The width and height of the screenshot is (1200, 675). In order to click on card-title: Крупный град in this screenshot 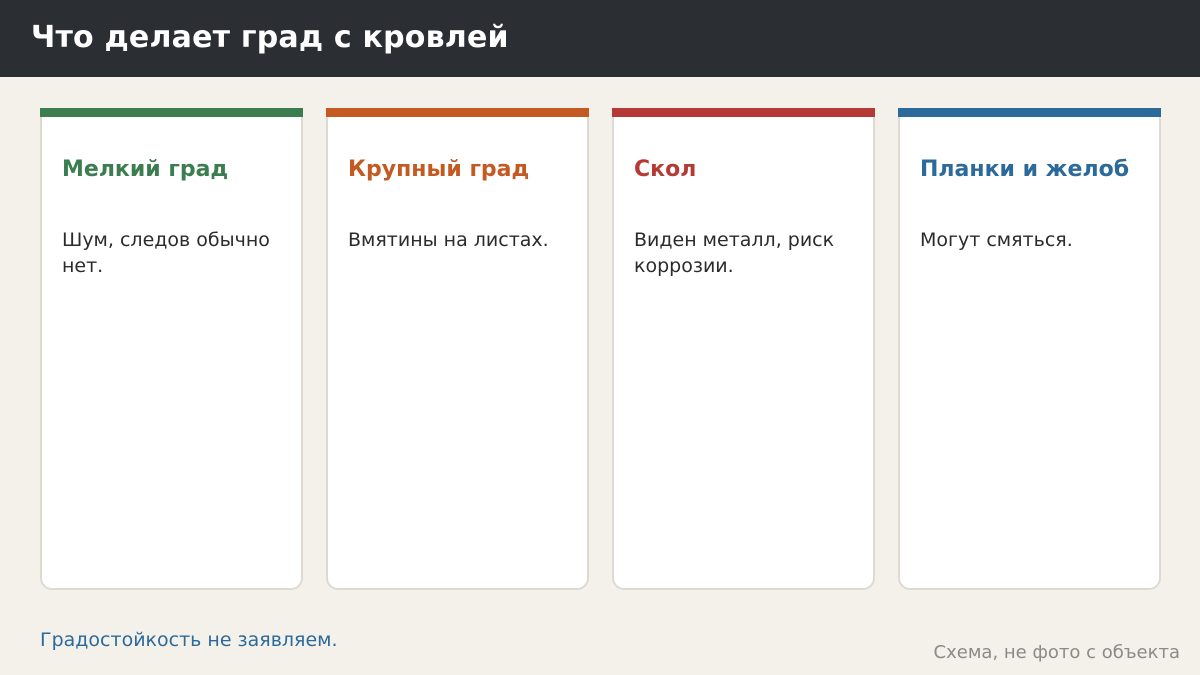, I will do `click(439, 169)`.